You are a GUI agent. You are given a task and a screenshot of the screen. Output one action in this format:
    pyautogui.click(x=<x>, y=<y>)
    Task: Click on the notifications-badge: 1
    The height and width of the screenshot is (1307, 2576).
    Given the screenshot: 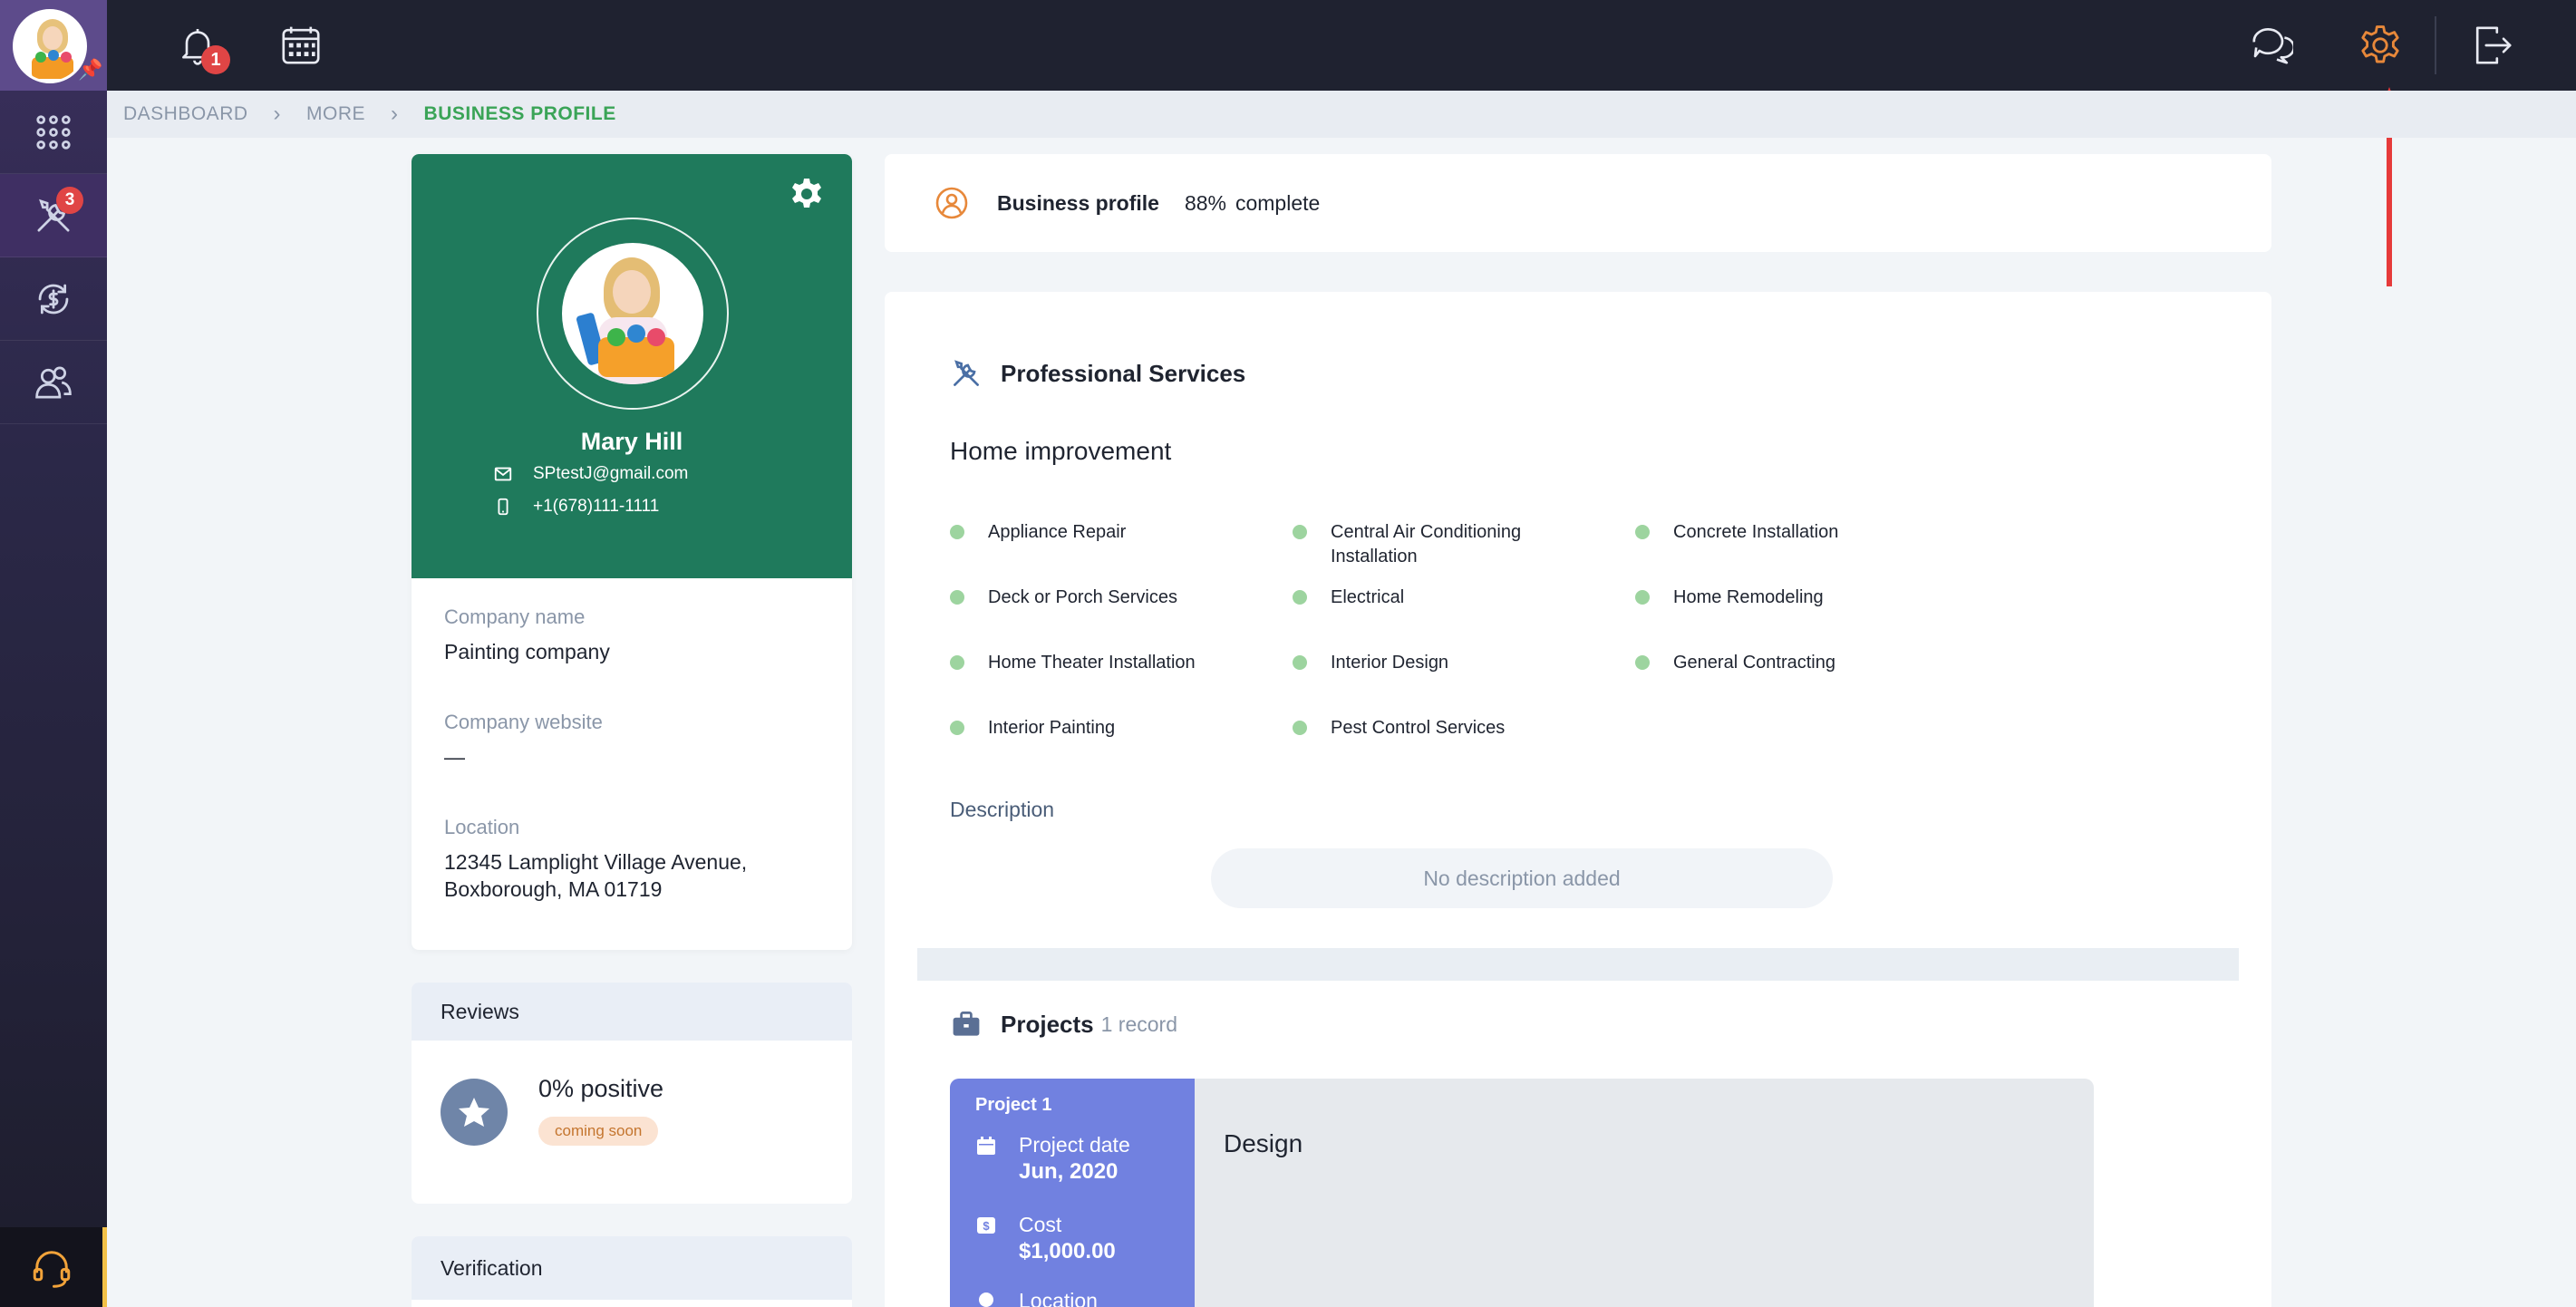 What is the action you would take?
    pyautogui.click(x=215, y=60)
    